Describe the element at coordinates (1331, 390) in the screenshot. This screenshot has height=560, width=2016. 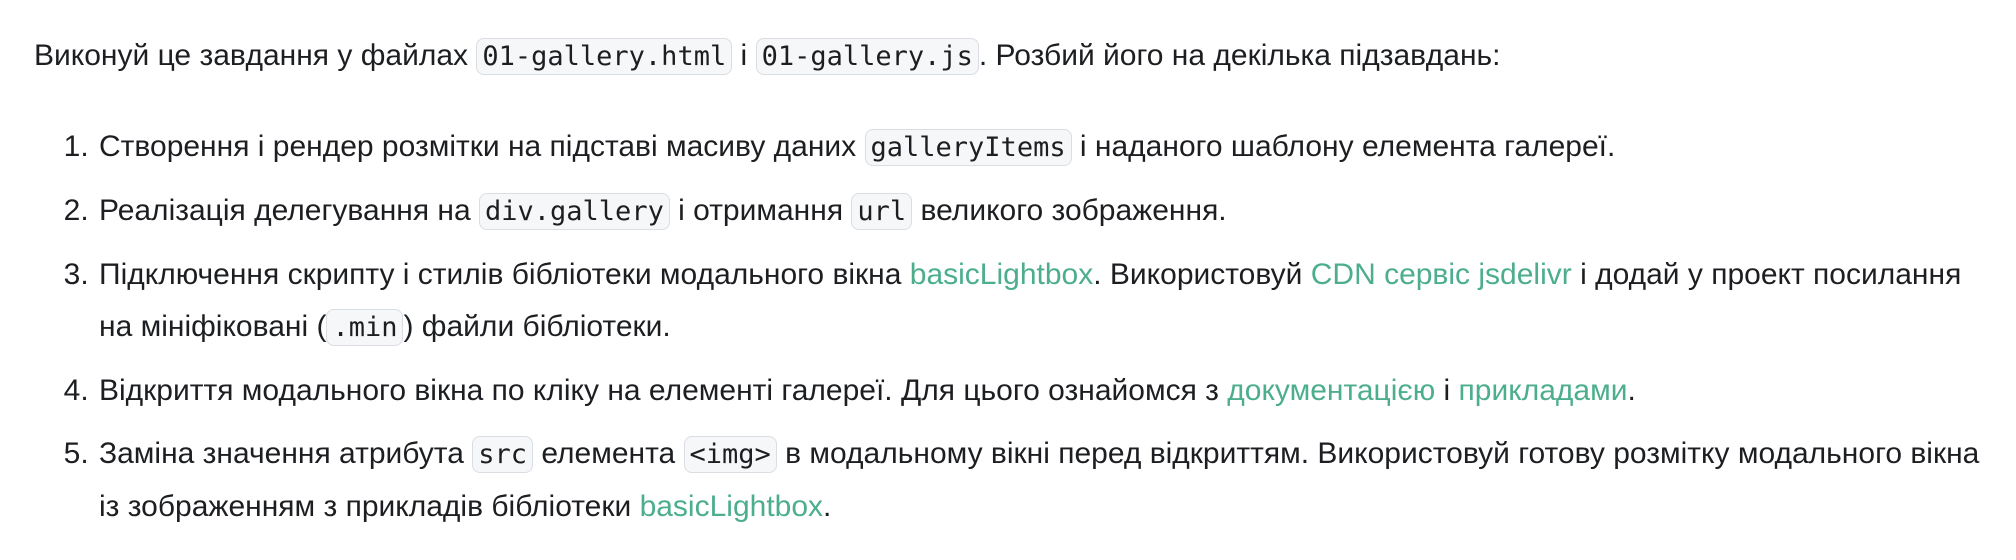
I see `link-documentation: документацією` at that location.